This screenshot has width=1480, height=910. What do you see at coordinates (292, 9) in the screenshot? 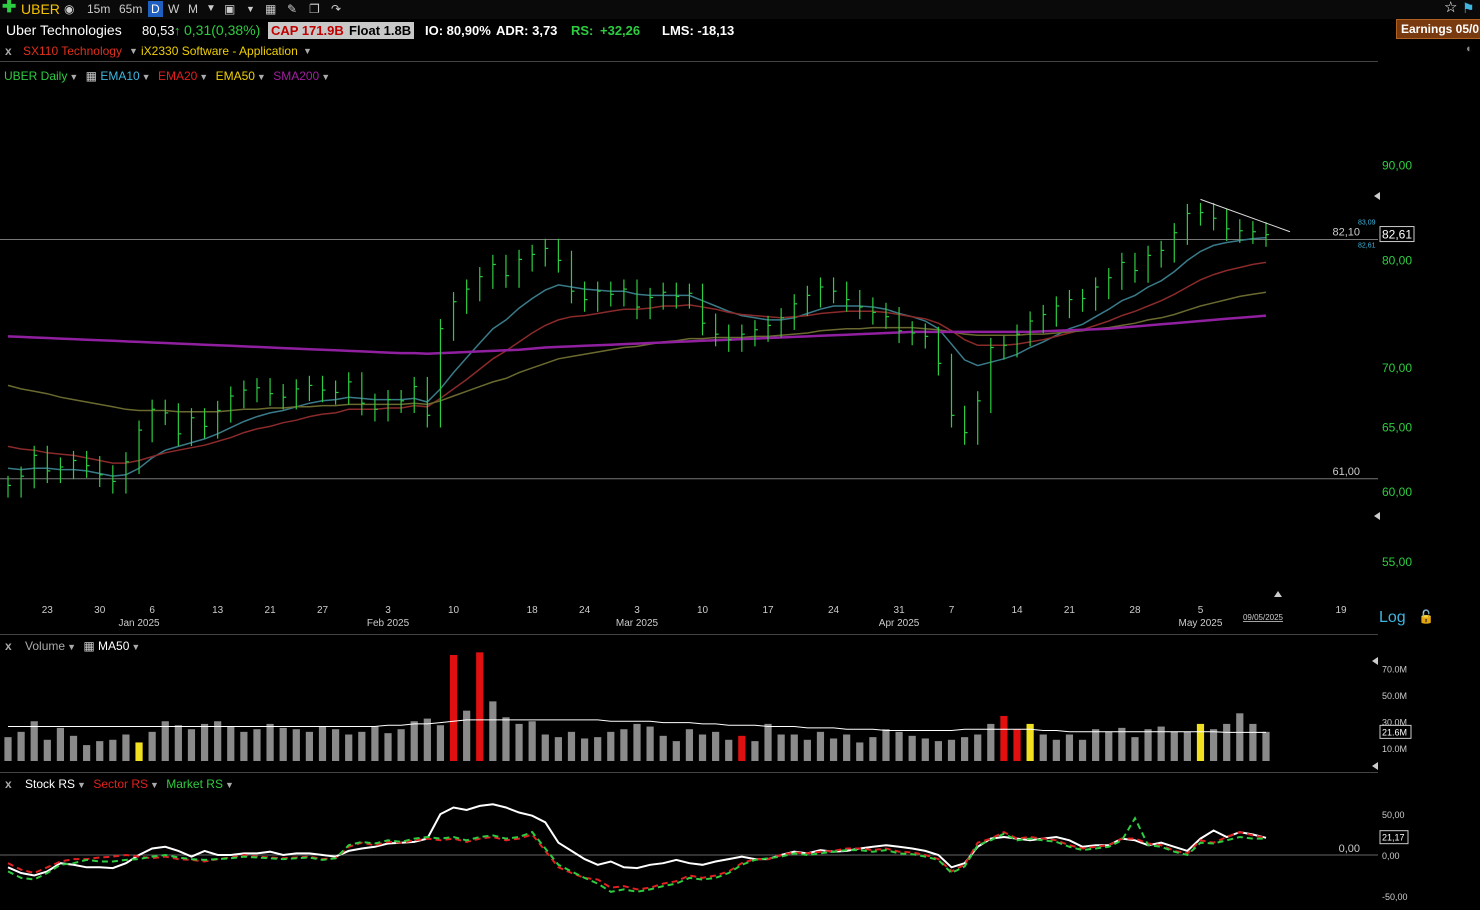
I see `pencil-icon: ✎` at bounding box center [292, 9].